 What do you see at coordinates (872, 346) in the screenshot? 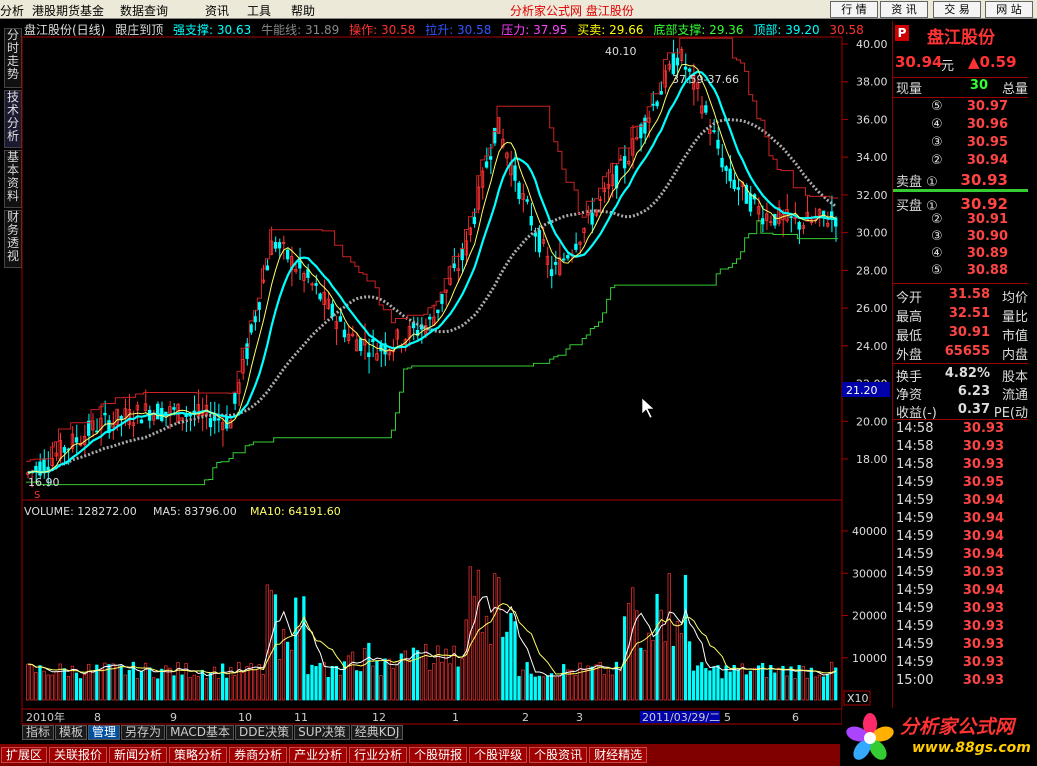
I see `price-tick-label: 24.00` at bounding box center [872, 346].